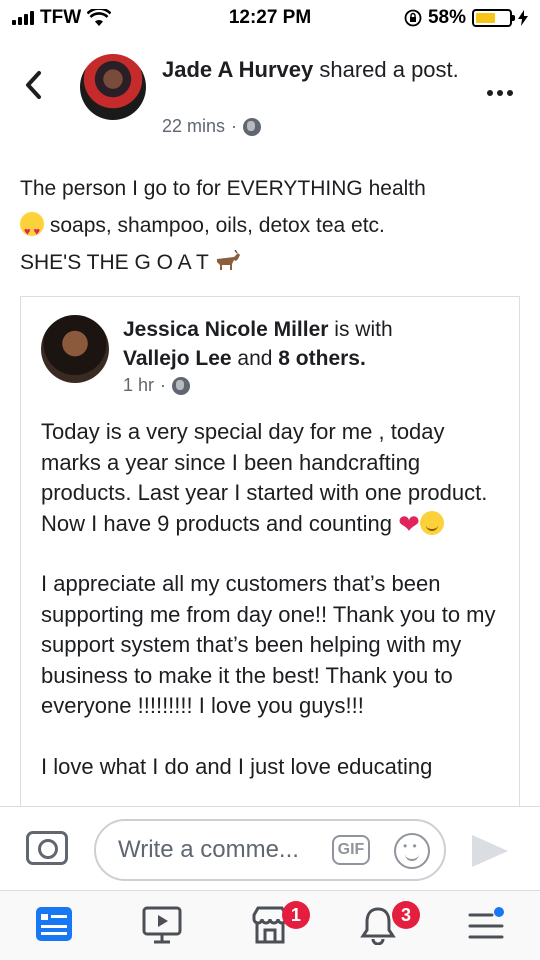  What do you see at coordinates (237, 69) in the screenshot?
I see `author-name-link: Jade A Hurvey` at bounding box center [237, 69].